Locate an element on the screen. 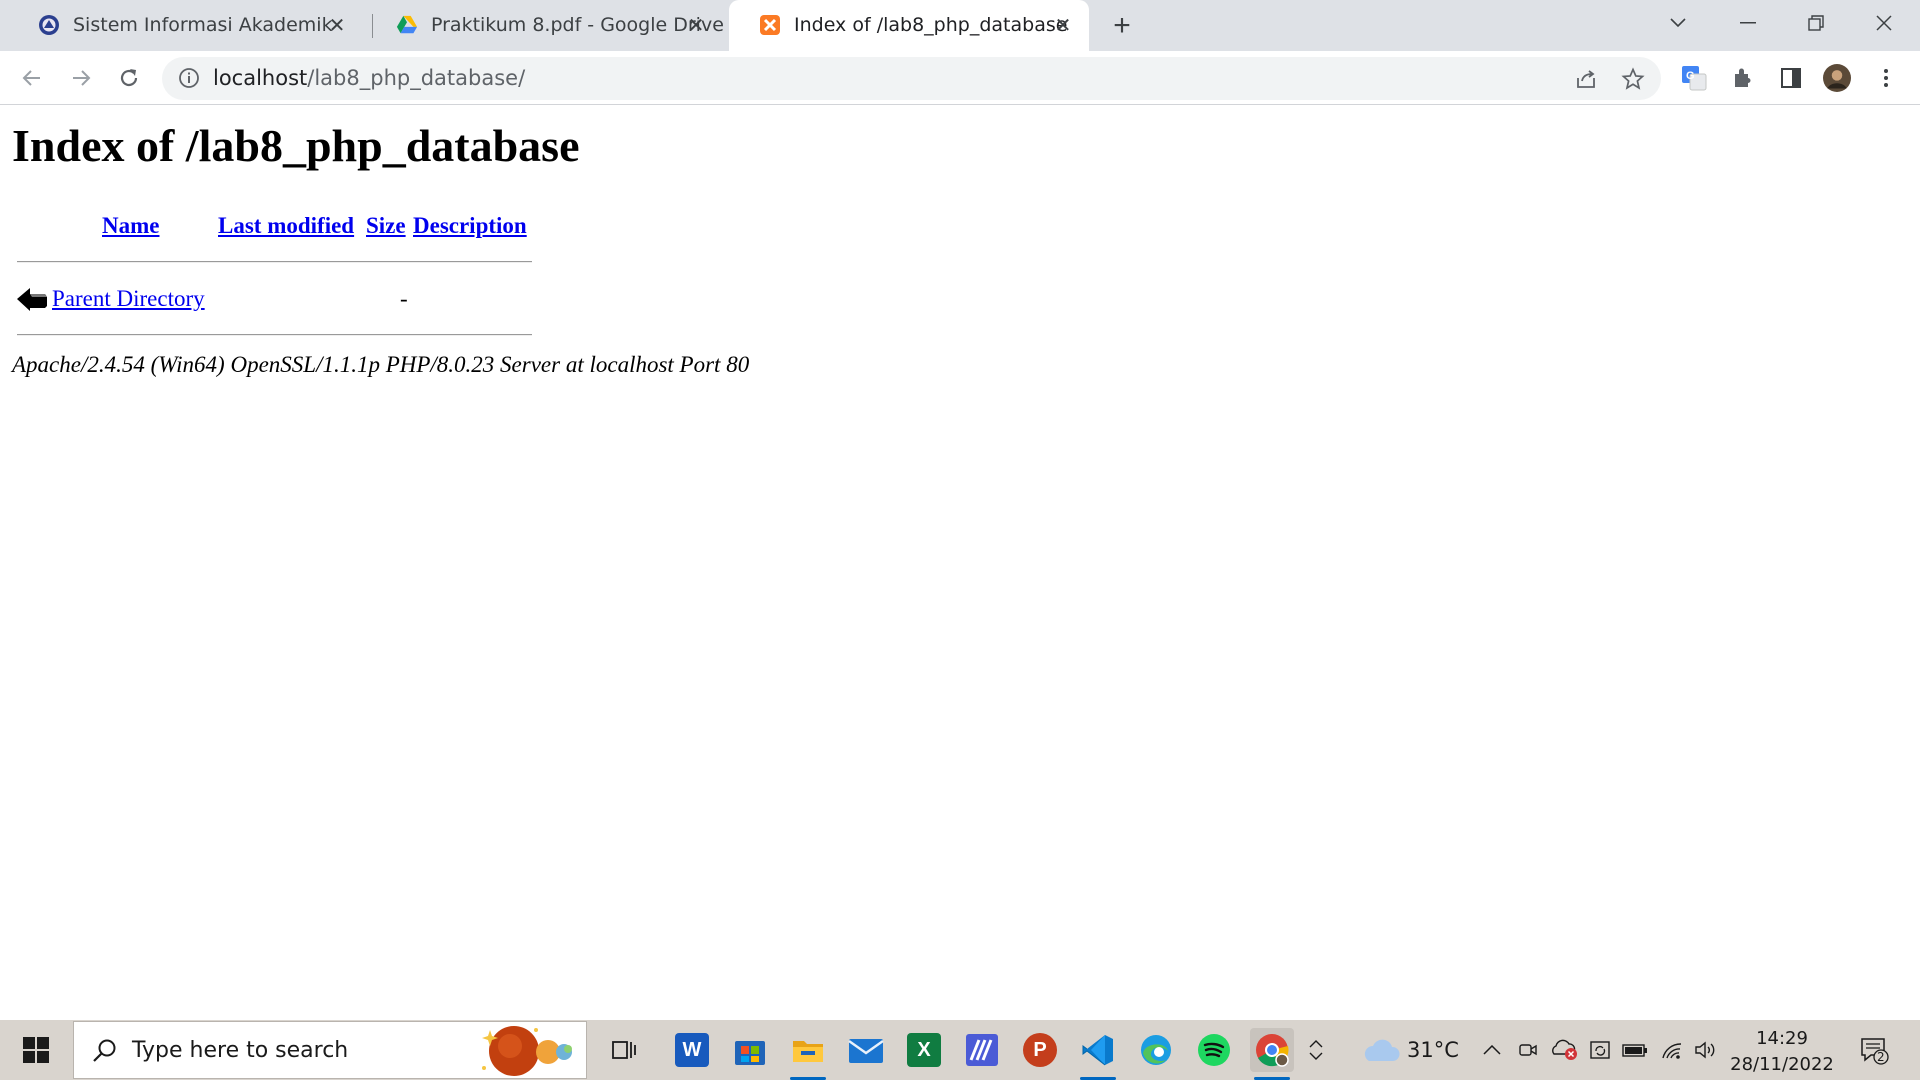 This screenshot has height=1080, width=1920. column-header-size: Size is located at coordinates (386, 226).